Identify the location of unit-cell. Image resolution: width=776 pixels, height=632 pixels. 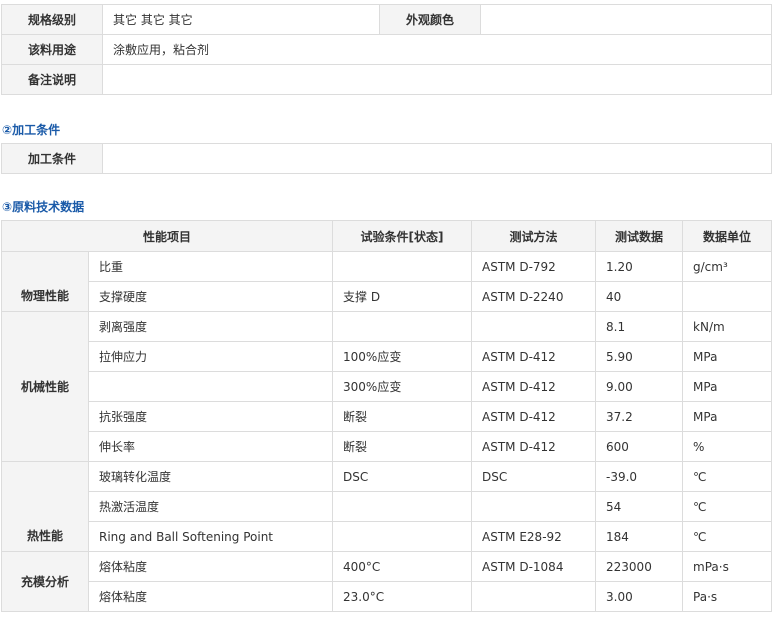
(727, 296).